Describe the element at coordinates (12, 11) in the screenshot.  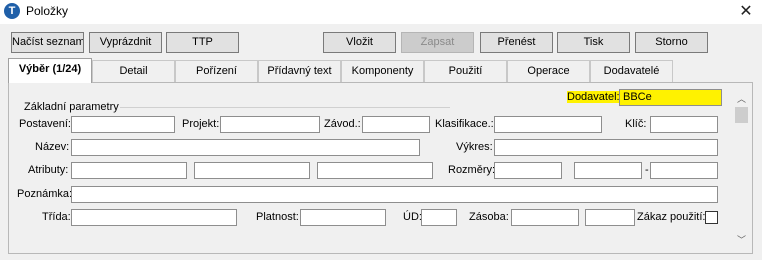
I see `app-logo-icon: T` at that location.